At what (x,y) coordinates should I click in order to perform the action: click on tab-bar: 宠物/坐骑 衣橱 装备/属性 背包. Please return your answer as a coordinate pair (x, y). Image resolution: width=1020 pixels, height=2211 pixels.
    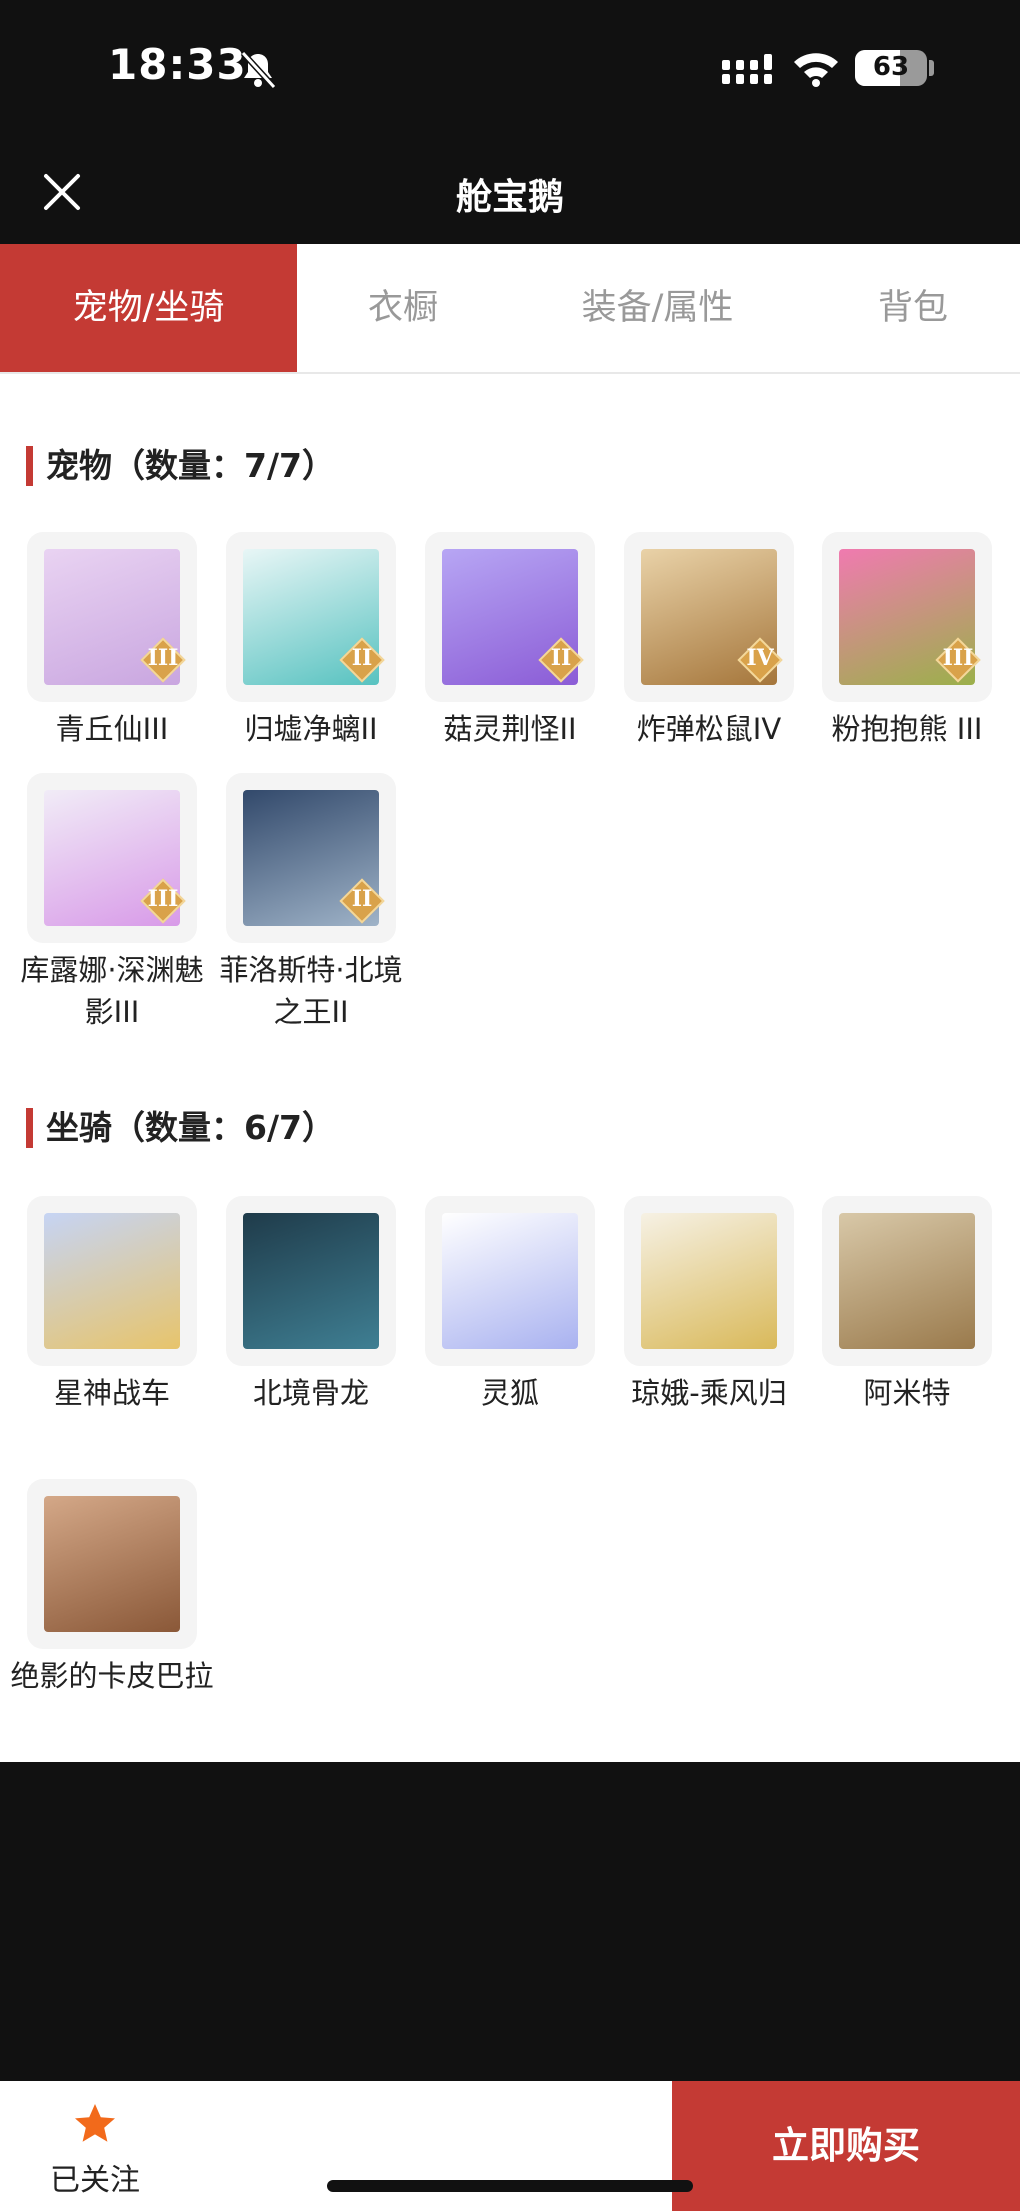
    Looking at the image, I should click on (510, 309).